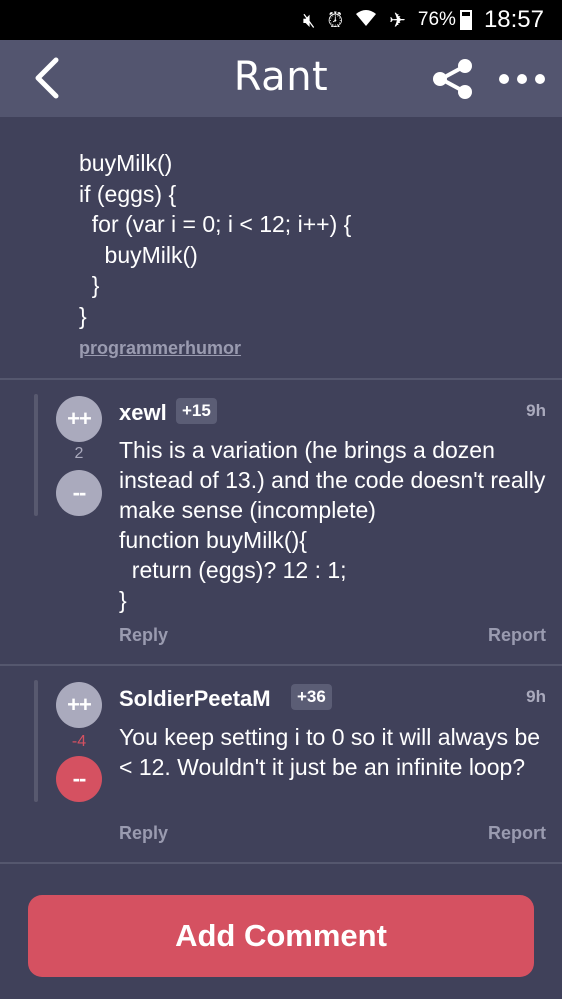 This screenshot has width=562, height=999. Describe the element at coordinates (281, 78) in the screenshot. I see `app-header: Rant` at that location.